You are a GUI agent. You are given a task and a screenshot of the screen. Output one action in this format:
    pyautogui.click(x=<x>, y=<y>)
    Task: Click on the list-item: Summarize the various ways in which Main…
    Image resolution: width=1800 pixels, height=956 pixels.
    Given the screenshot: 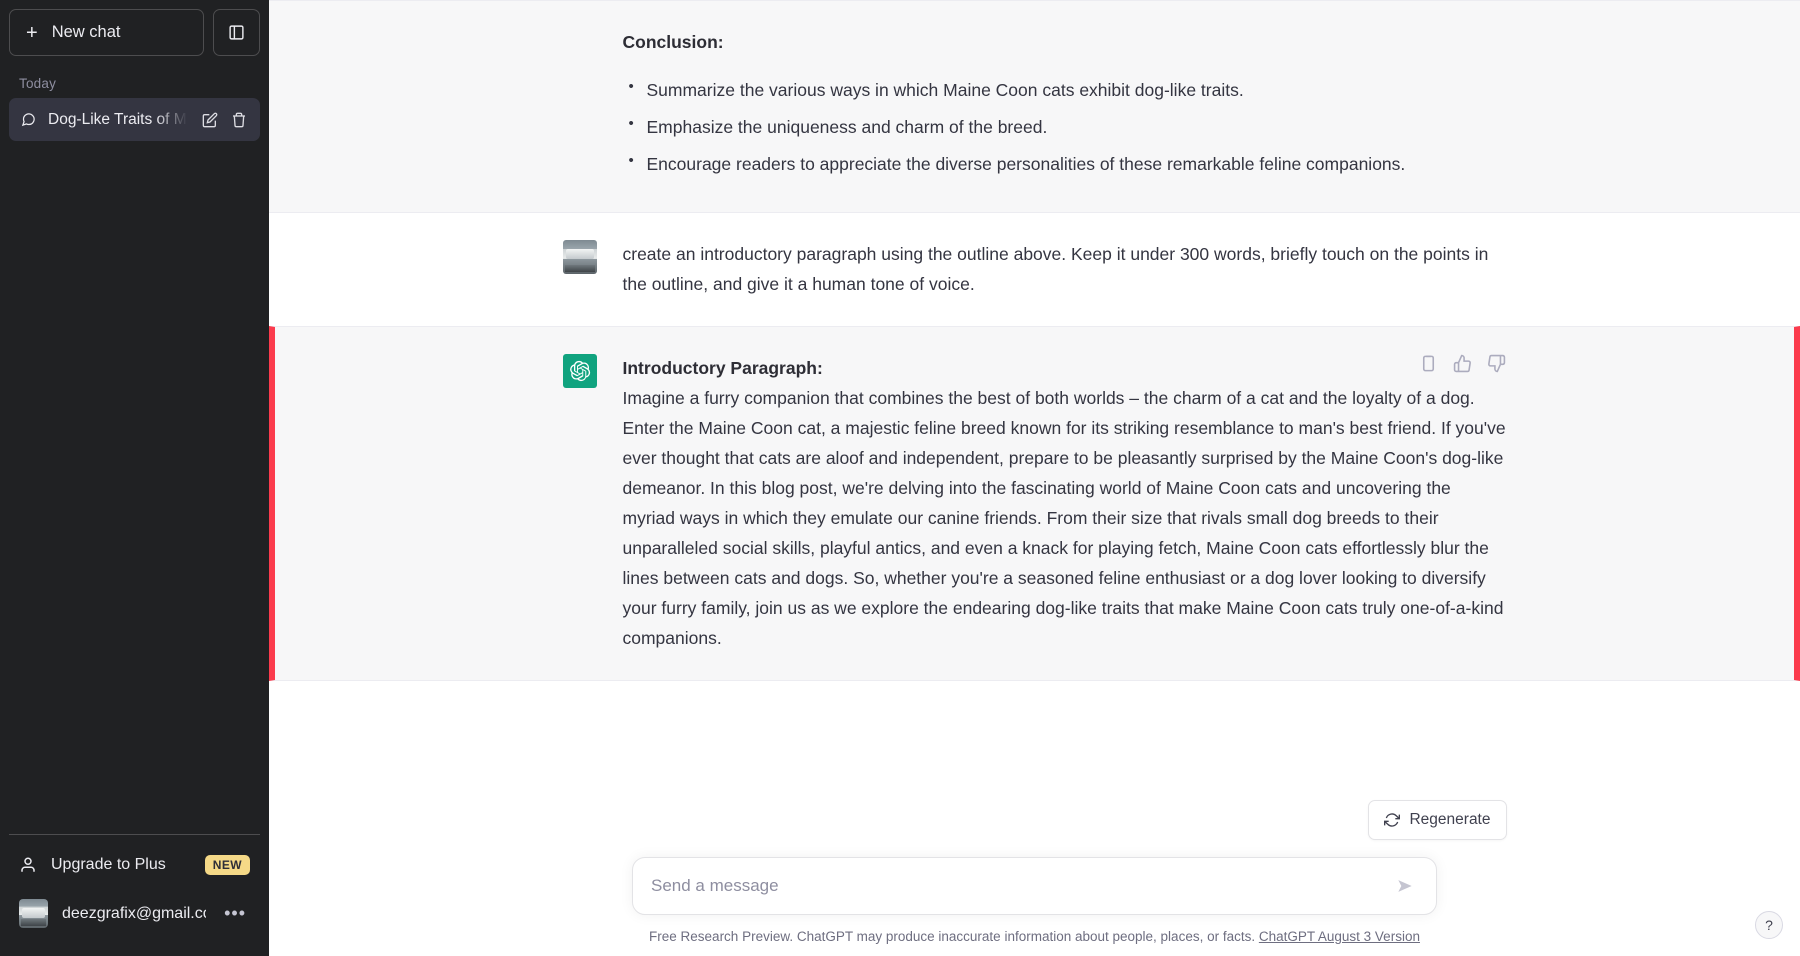 What is the action you would take?
    pyautogui.click(x=1065, y=89)
    